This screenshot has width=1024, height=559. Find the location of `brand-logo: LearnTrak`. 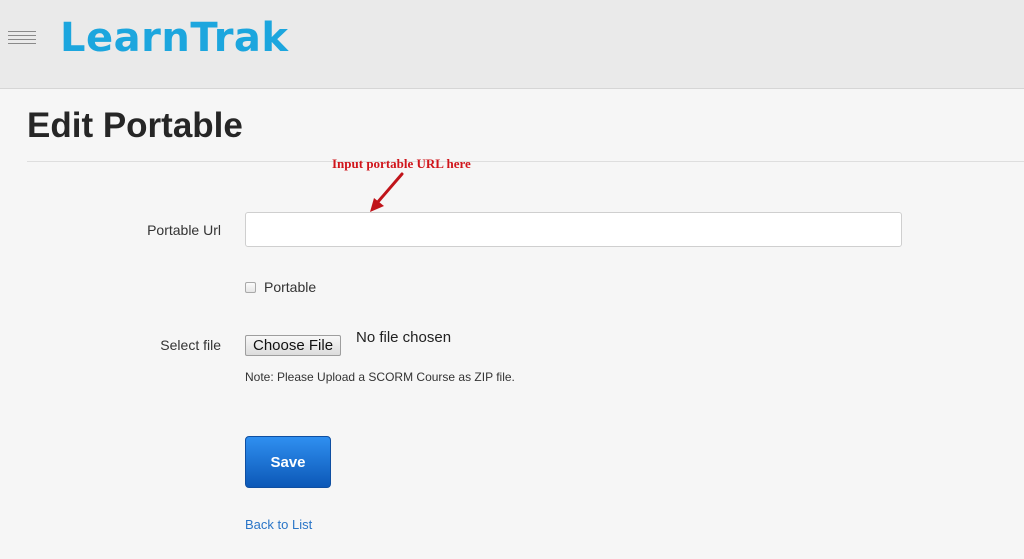

brand-logo: LearnTrak is located at coordinates (174, 38).